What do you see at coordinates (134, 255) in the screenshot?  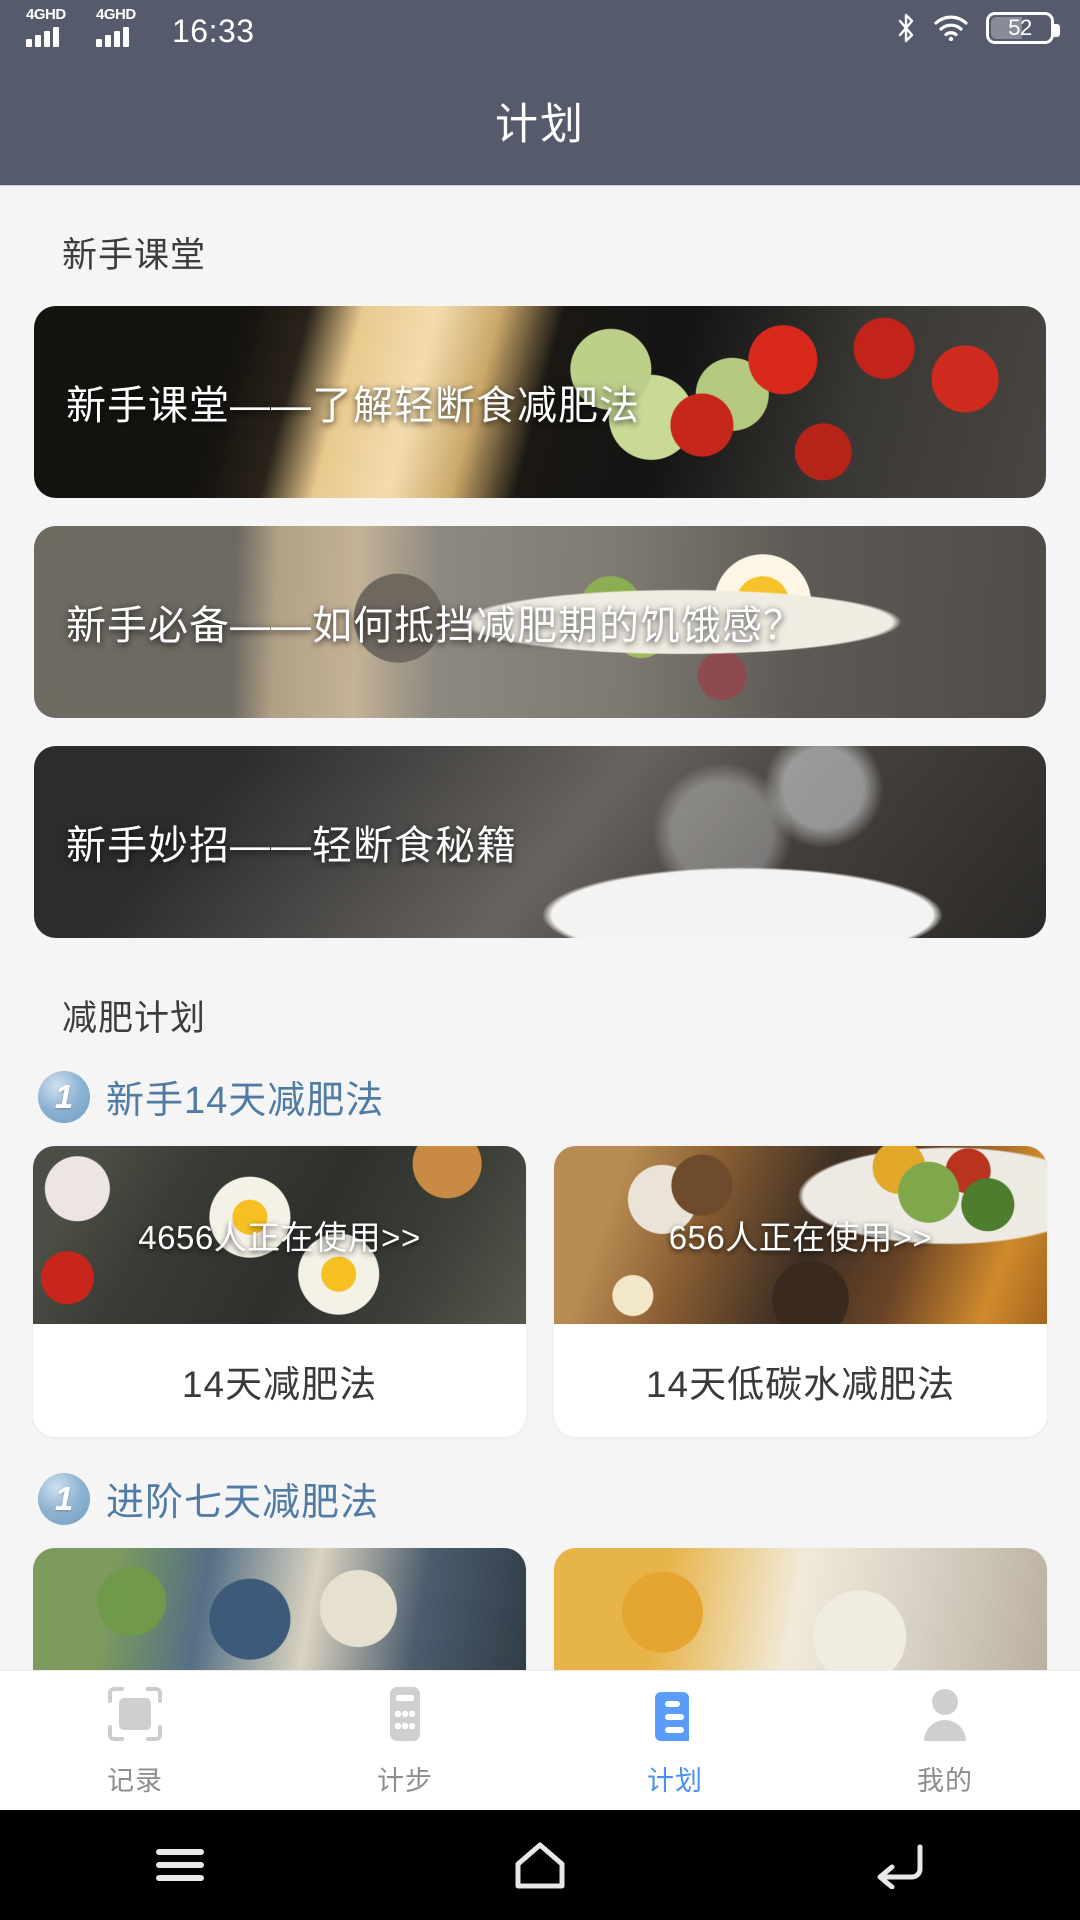 I see `lessons-section-title: 新手课堂` at bounding box center [134, 255].